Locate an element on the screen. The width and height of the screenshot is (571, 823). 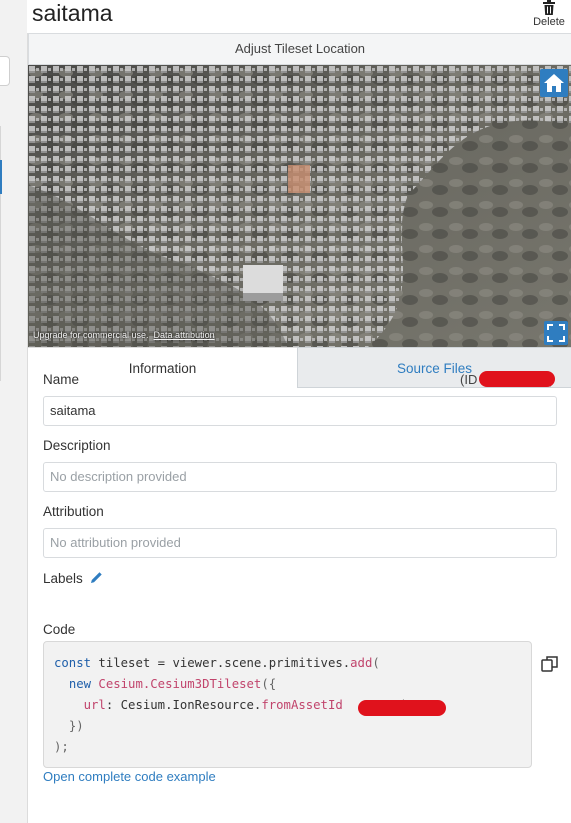
name-label: Name is located at coordinates (61, 379).